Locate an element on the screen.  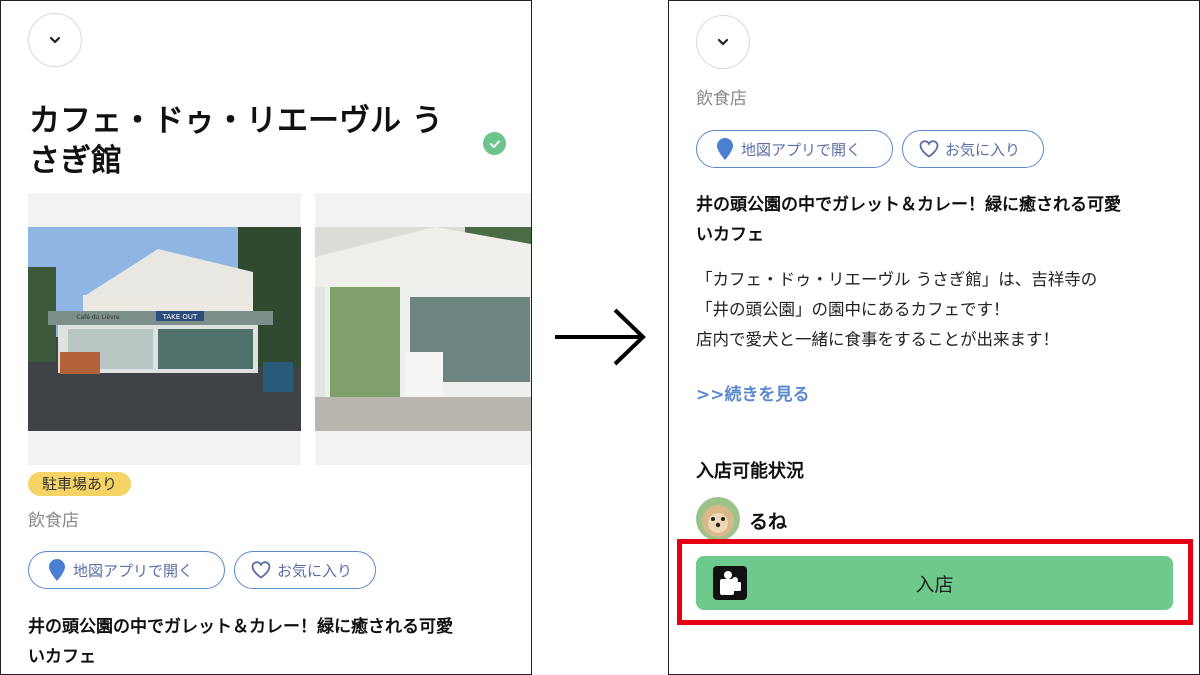
cafe-terrace-photo is located at coordinates (423, 329).